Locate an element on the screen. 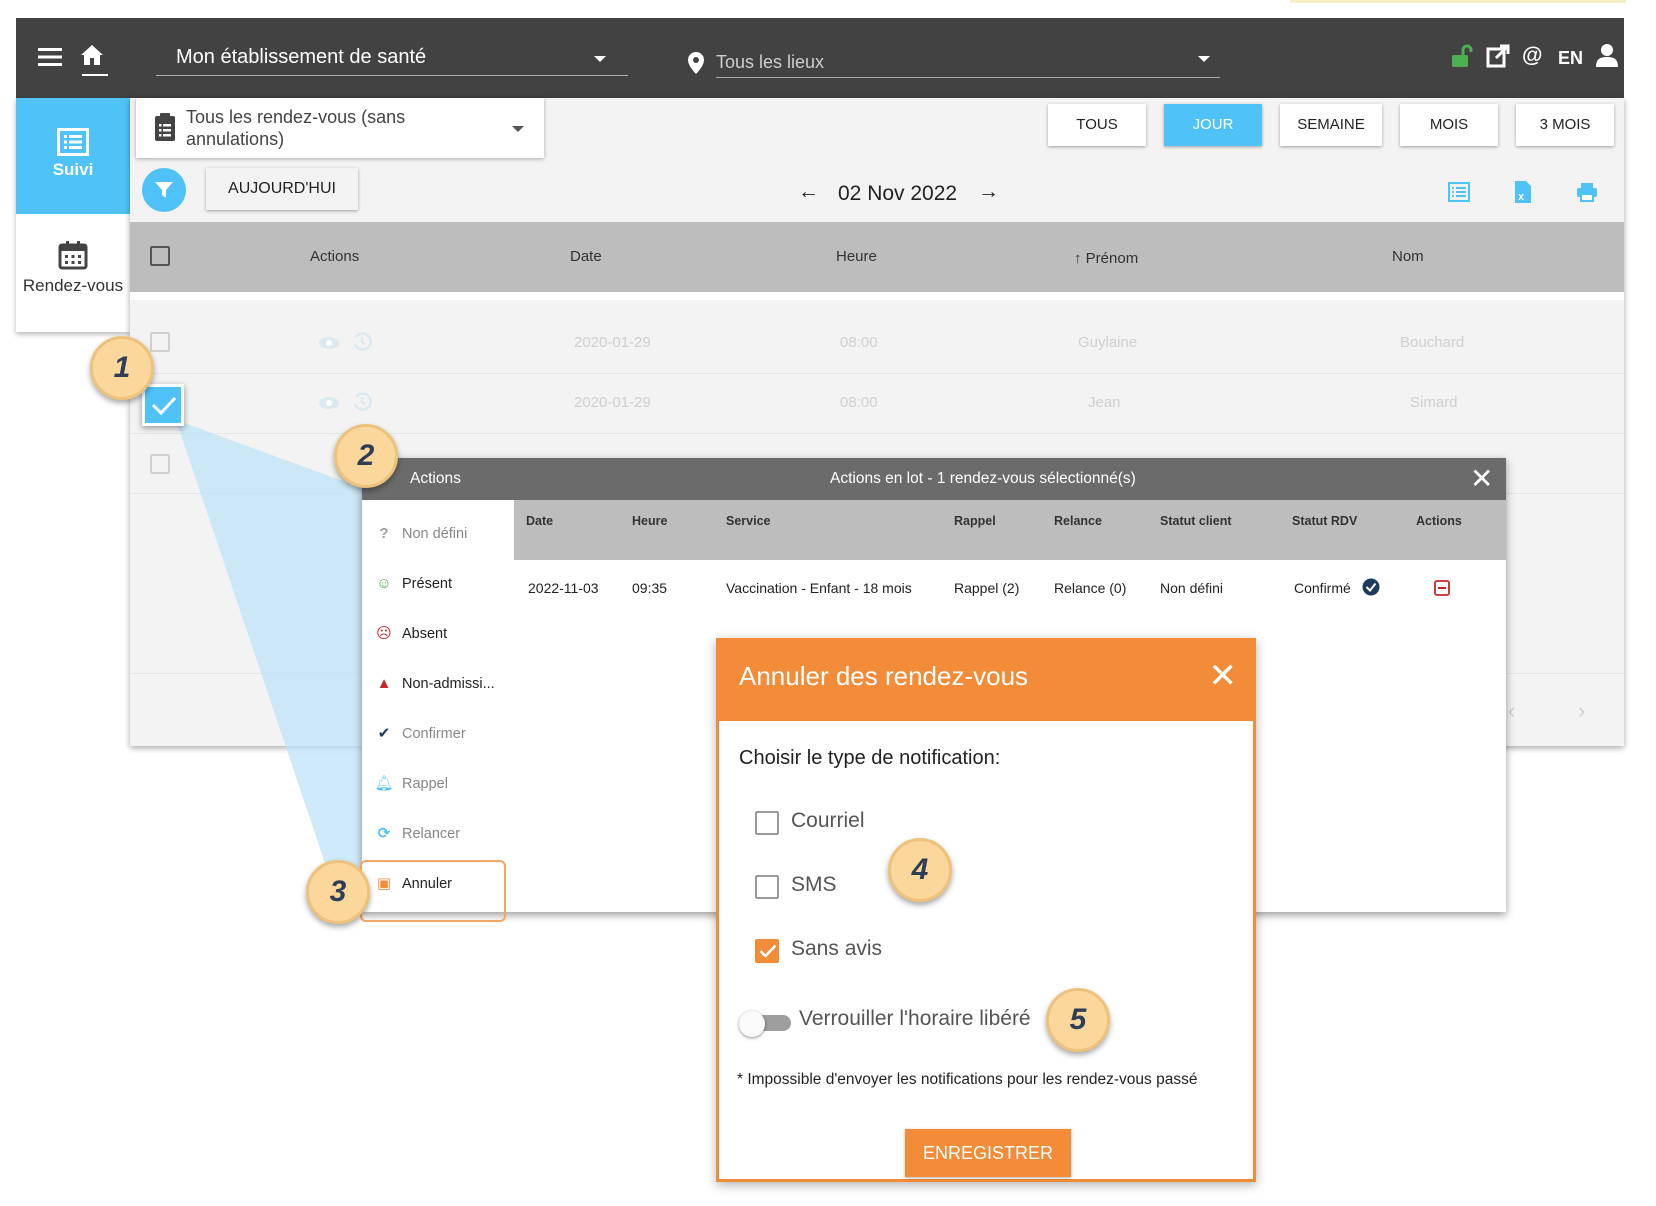  calendar-icon is located at coordinates (73, 255).